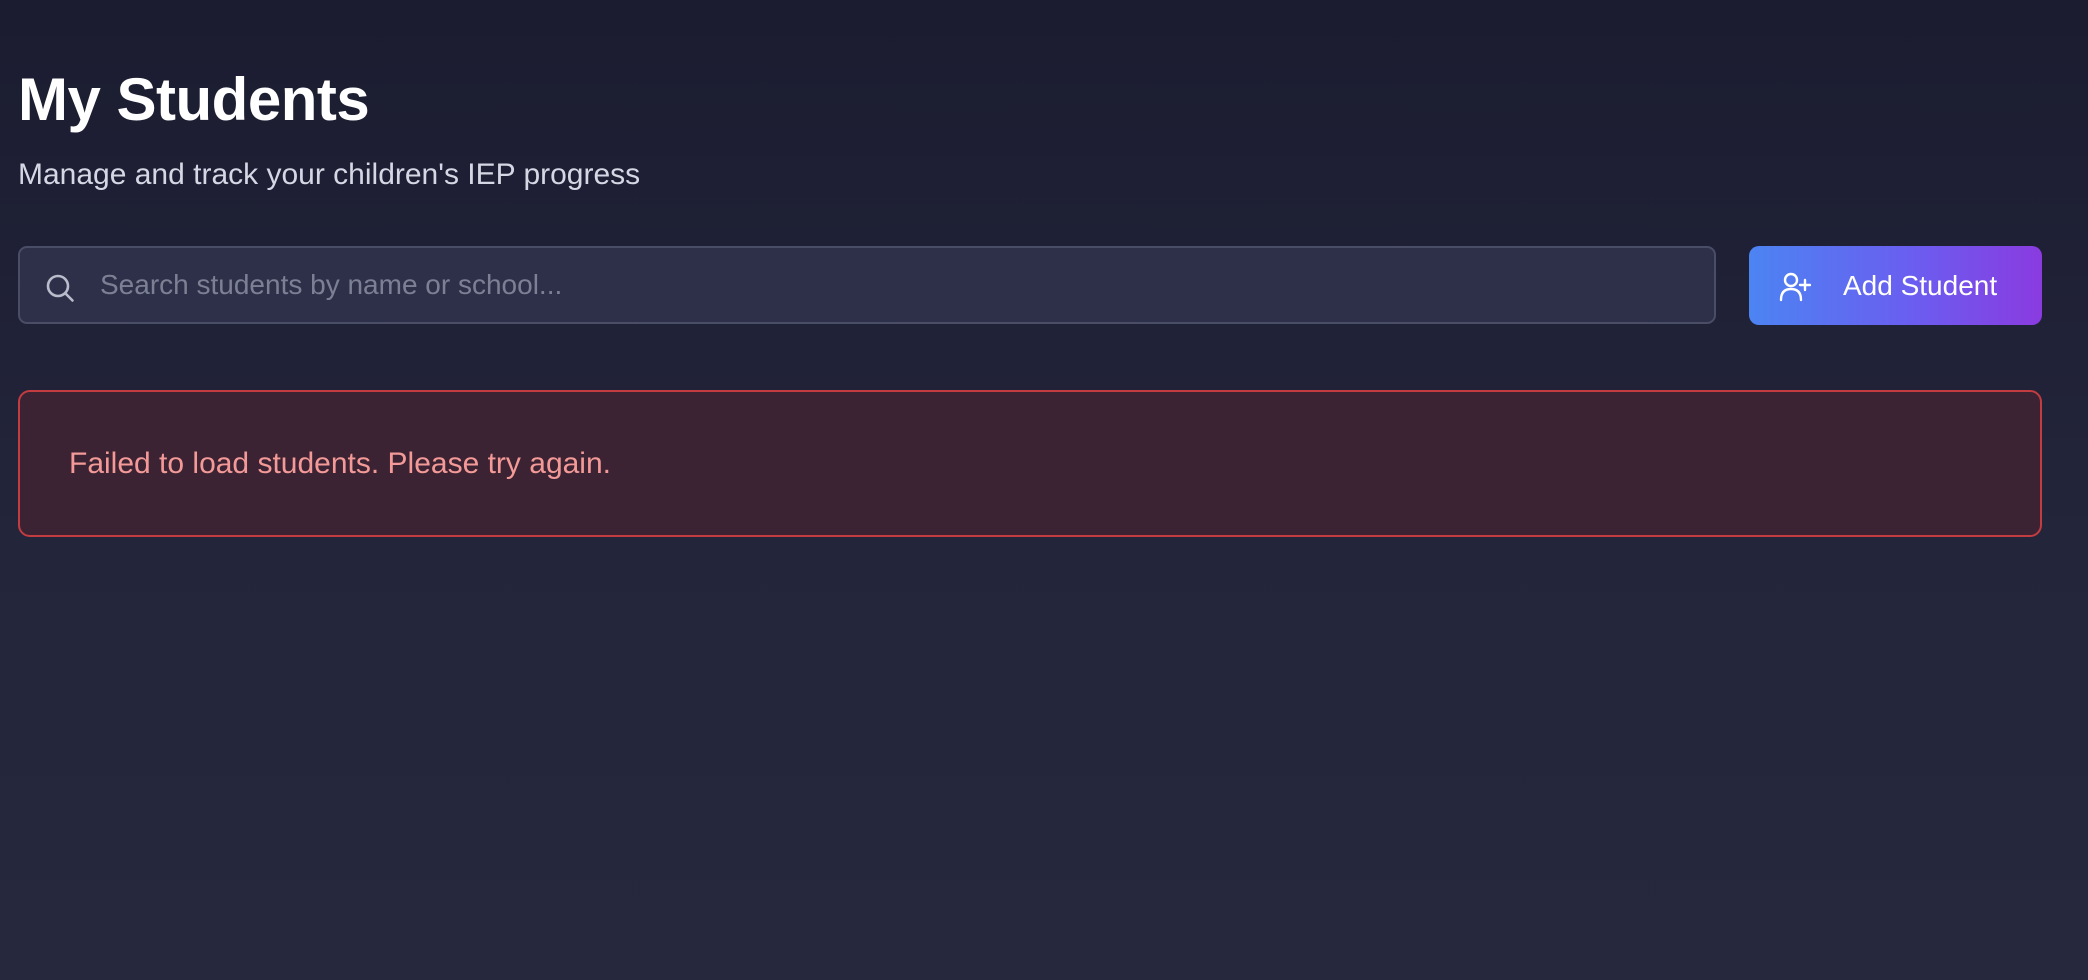 The width and height of the screenshot is (2088, 980). What do you see at coordinates (900, 285) in the screenshot?
I see `search-input` at bounding box center [900, 285].